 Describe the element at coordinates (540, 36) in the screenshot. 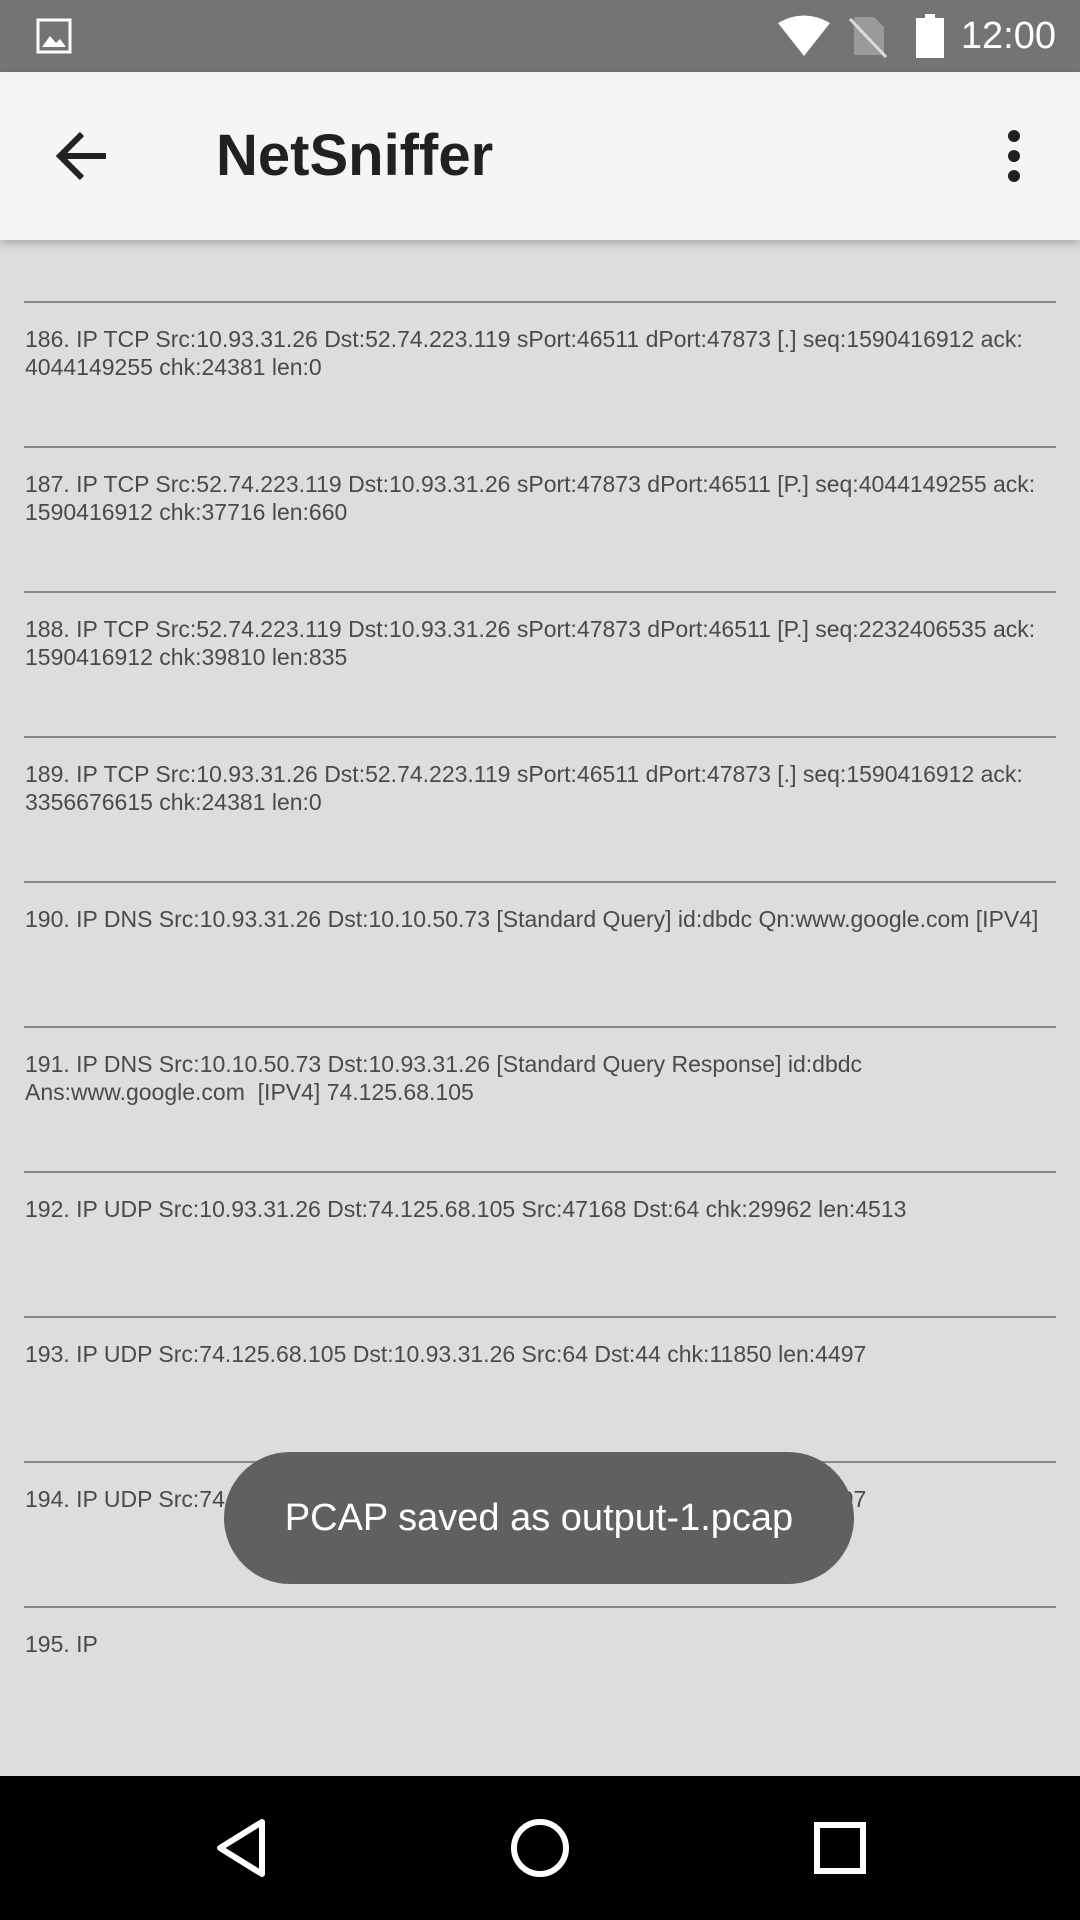

I see `status-bar: 12:00` at that location.